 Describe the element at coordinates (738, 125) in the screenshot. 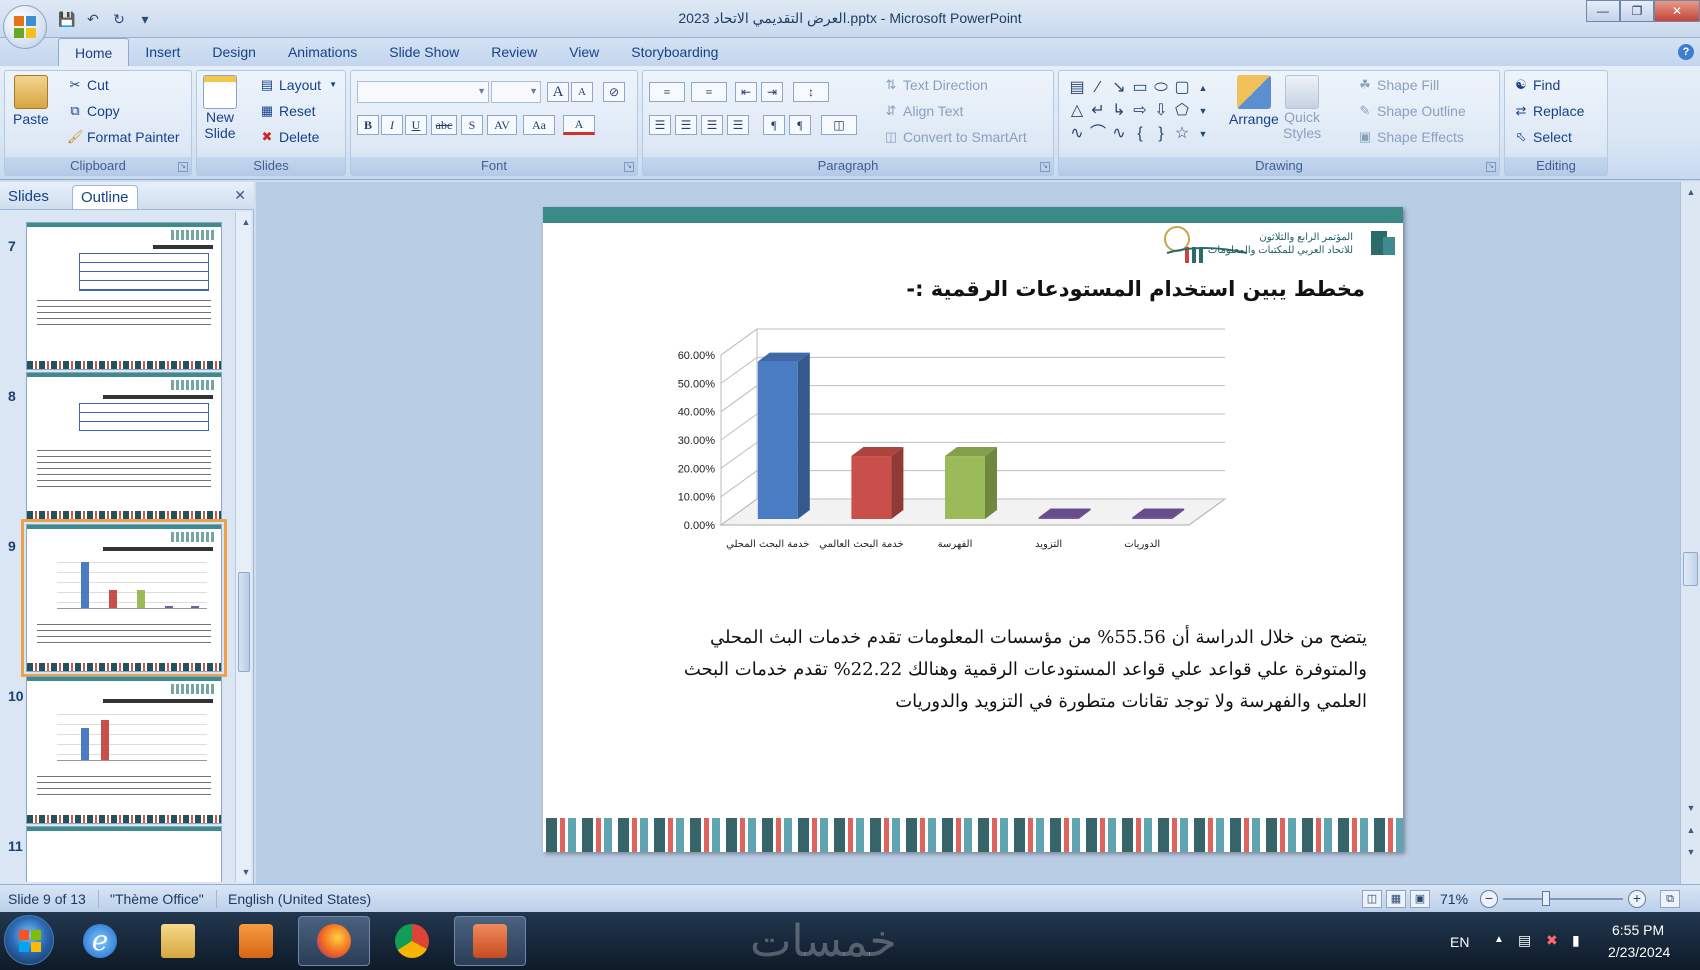

I see `justify-icon: ☰` at that location.